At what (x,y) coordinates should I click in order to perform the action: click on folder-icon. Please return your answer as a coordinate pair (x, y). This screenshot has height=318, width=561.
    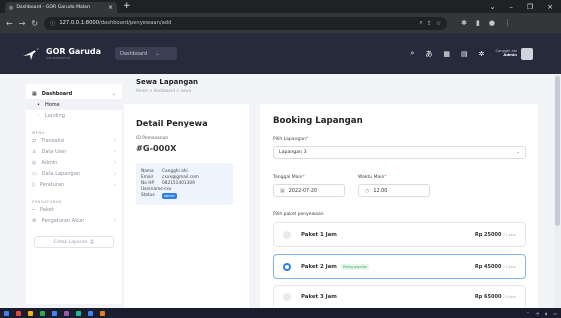
    Looking at the image, I should click on (30, 313).